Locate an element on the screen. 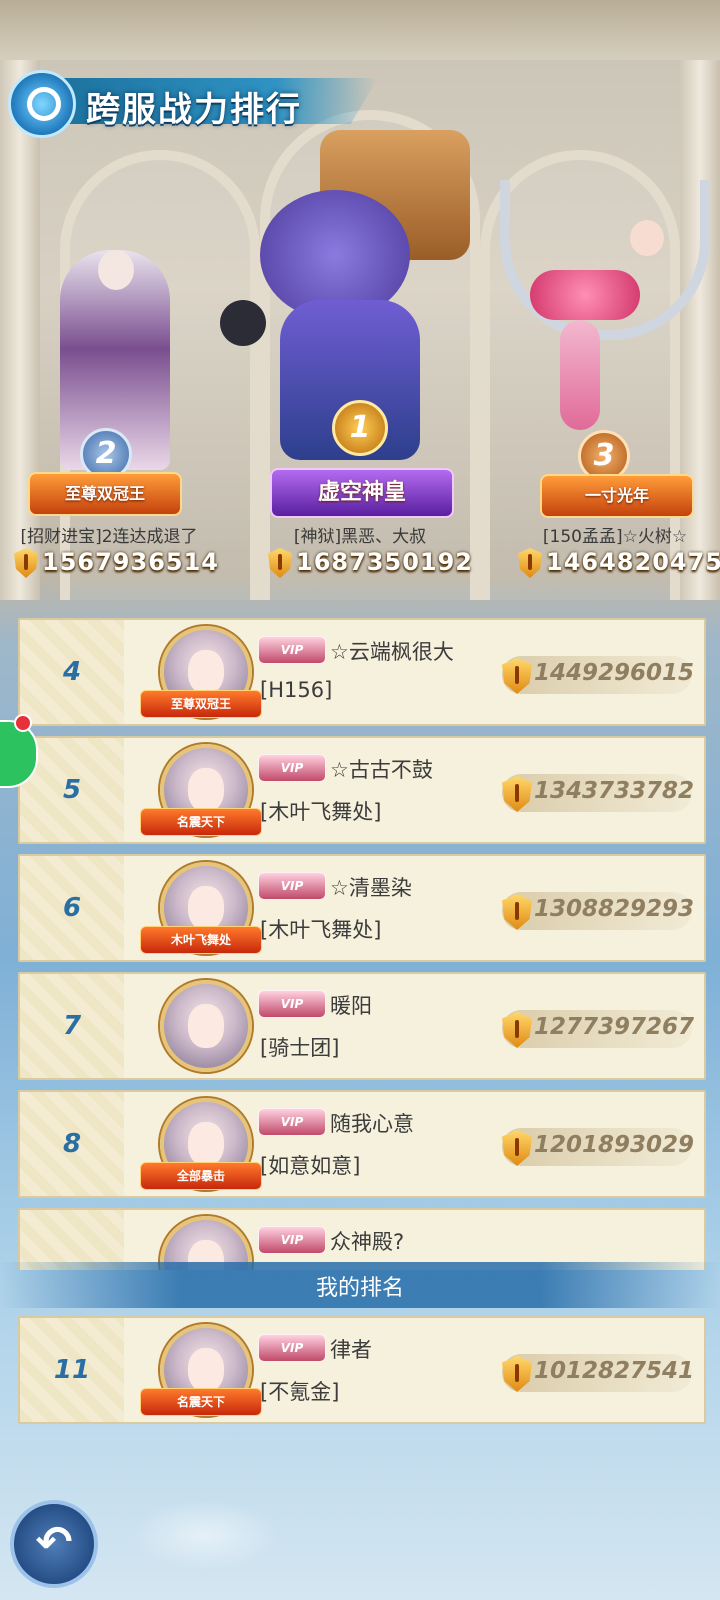 The image size is (720, 1600). rank-3-power-value: 1464820475 is located at coordinates (633, 562).